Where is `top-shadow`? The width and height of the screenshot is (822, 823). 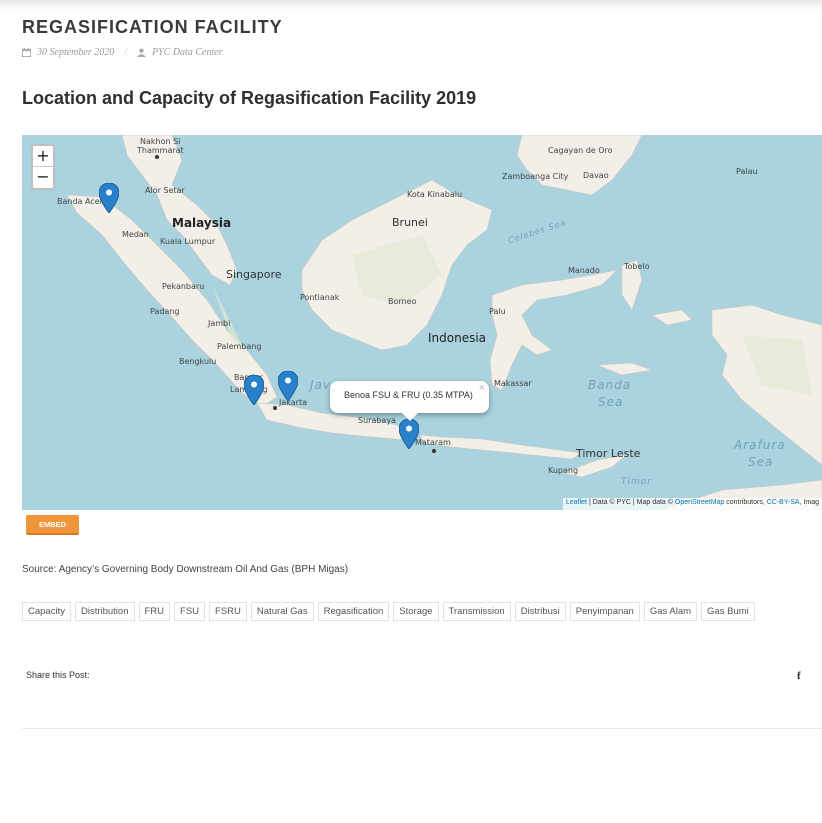
top-shadow is located at coordinates (411, 5).